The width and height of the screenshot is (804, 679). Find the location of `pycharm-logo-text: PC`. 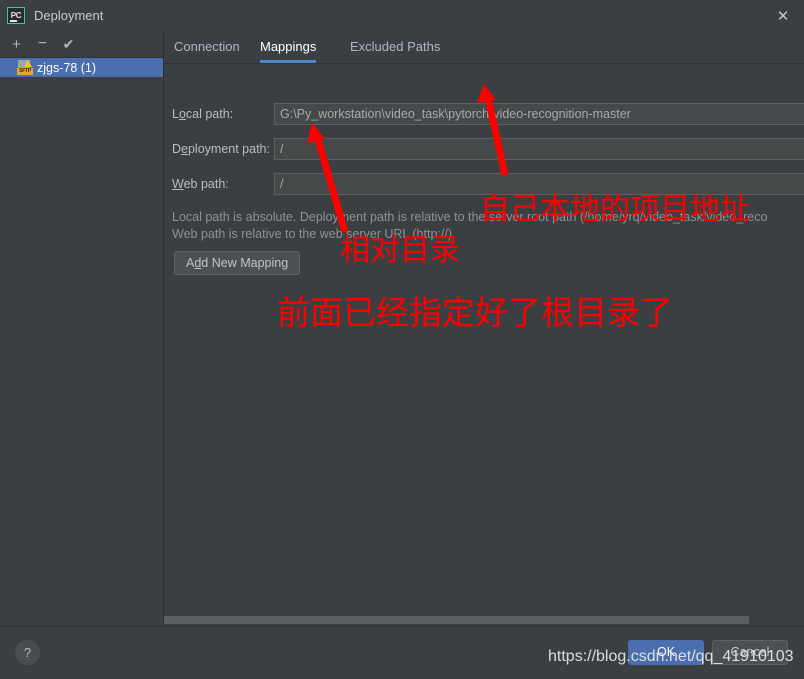

pycharm-logo-text: PC is located at coordinates (16, 15).